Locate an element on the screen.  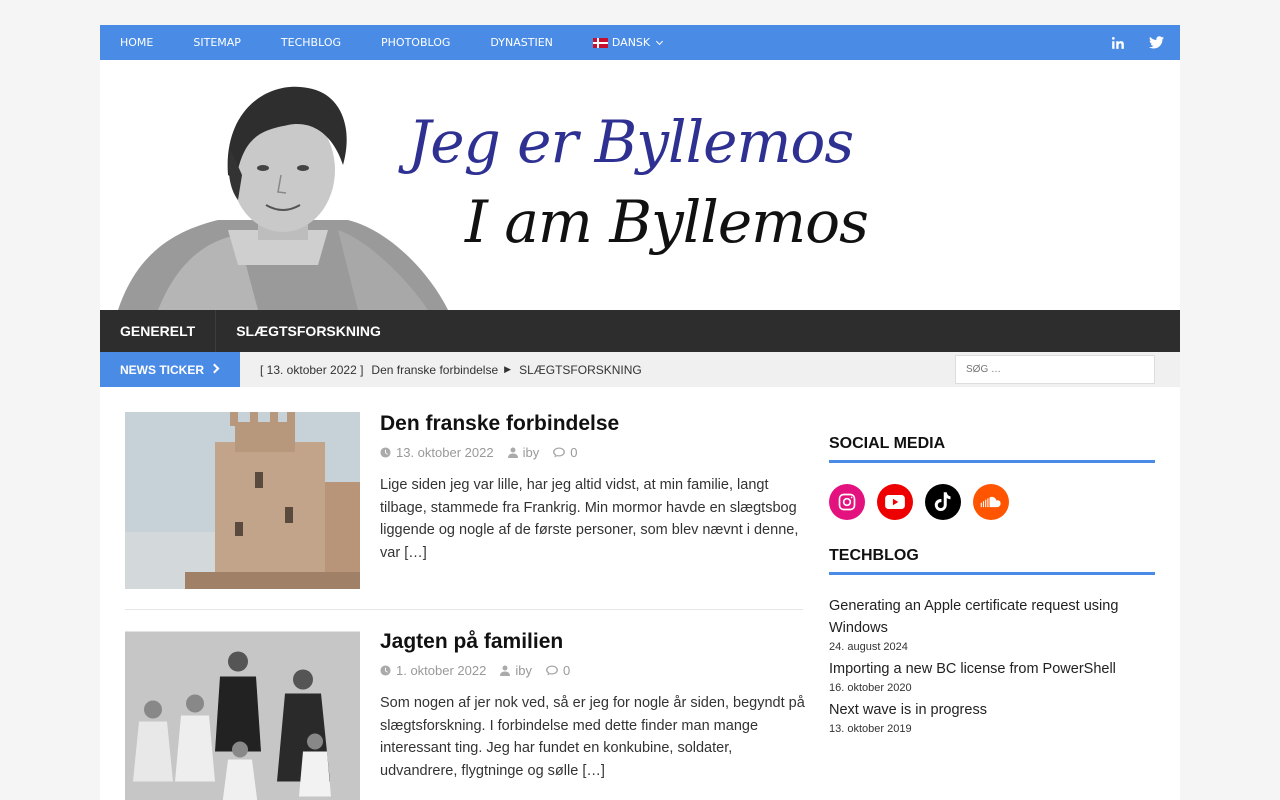
post-thumbnail-family-photo is located at coordinates (242, 715).